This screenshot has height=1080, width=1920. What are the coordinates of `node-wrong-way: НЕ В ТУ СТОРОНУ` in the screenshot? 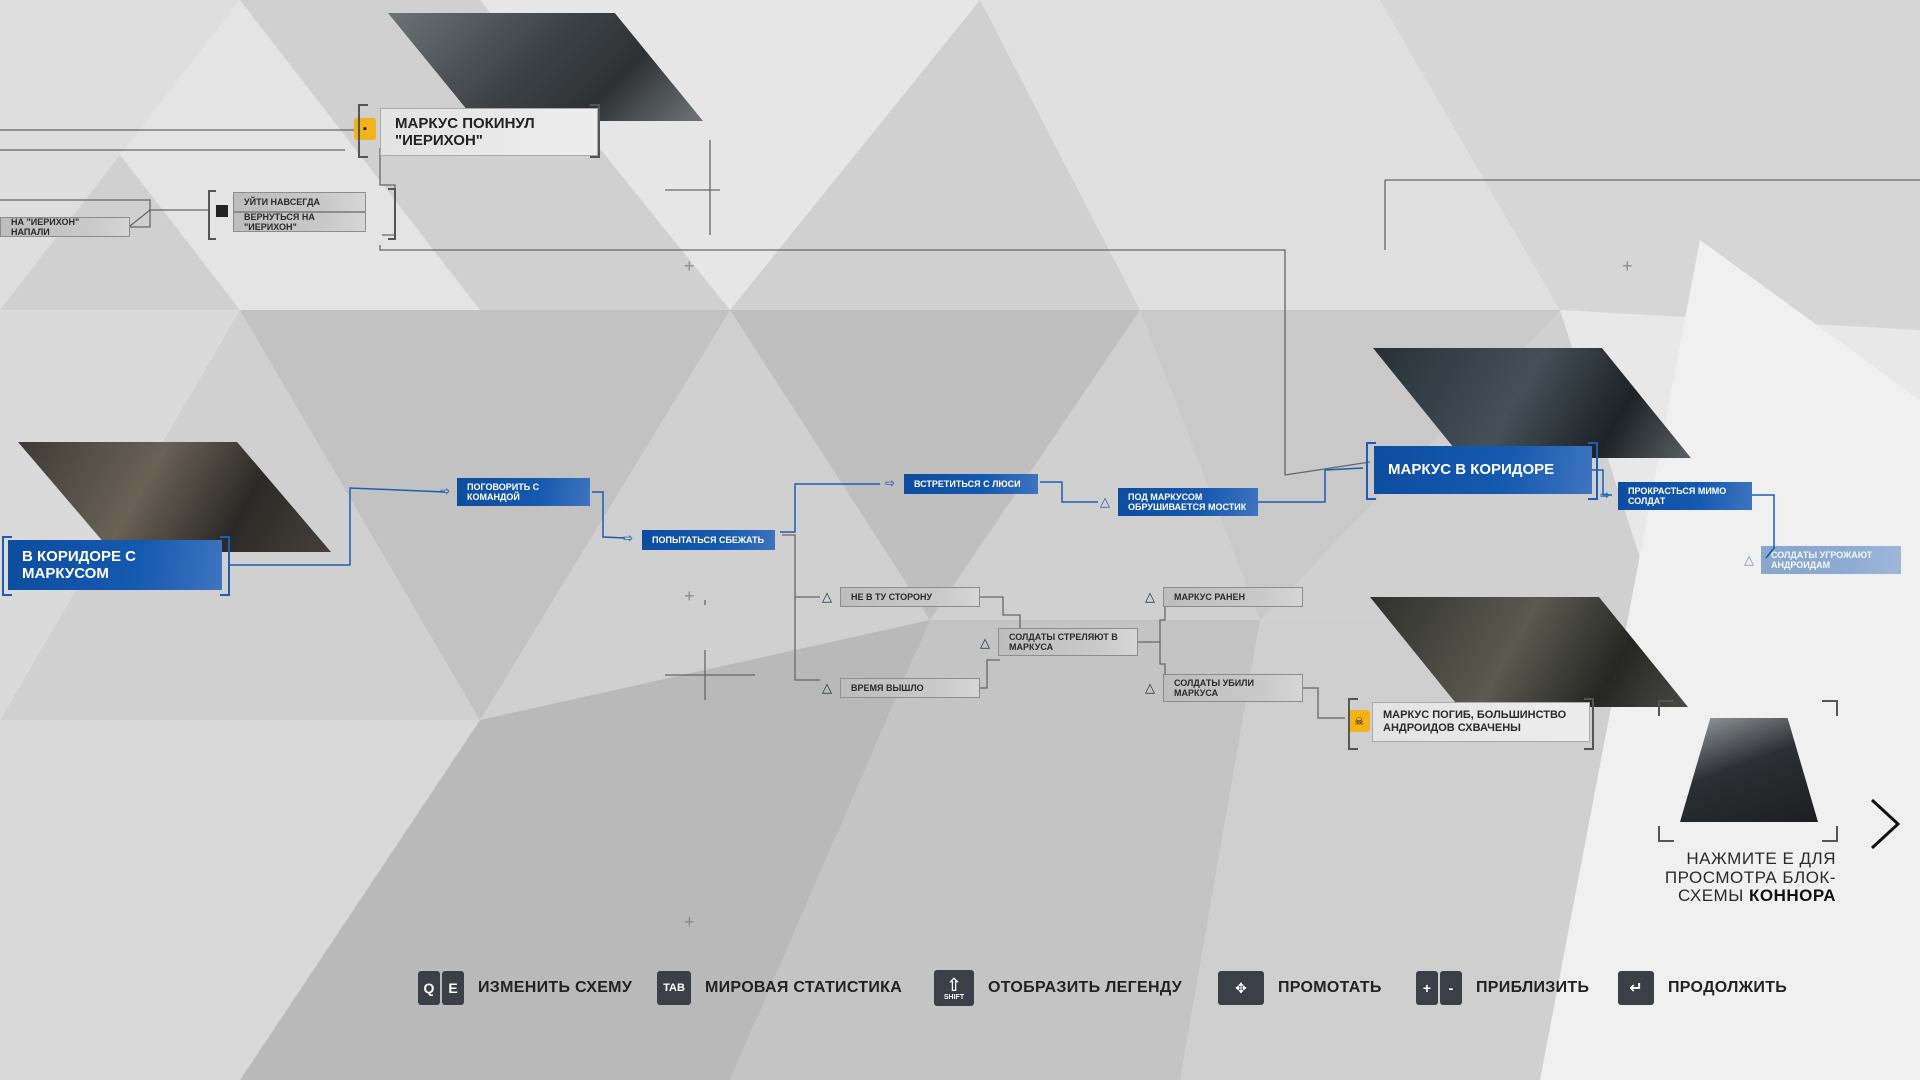 It's located at (910, 597).